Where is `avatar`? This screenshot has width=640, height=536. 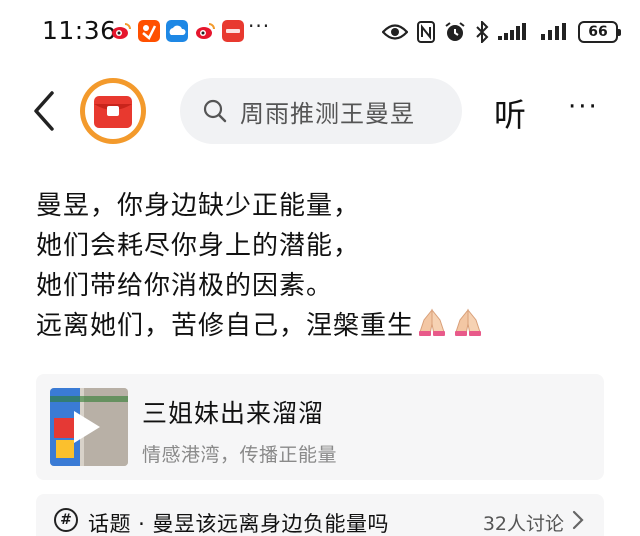 avatar is located at coordinates (113, 111).